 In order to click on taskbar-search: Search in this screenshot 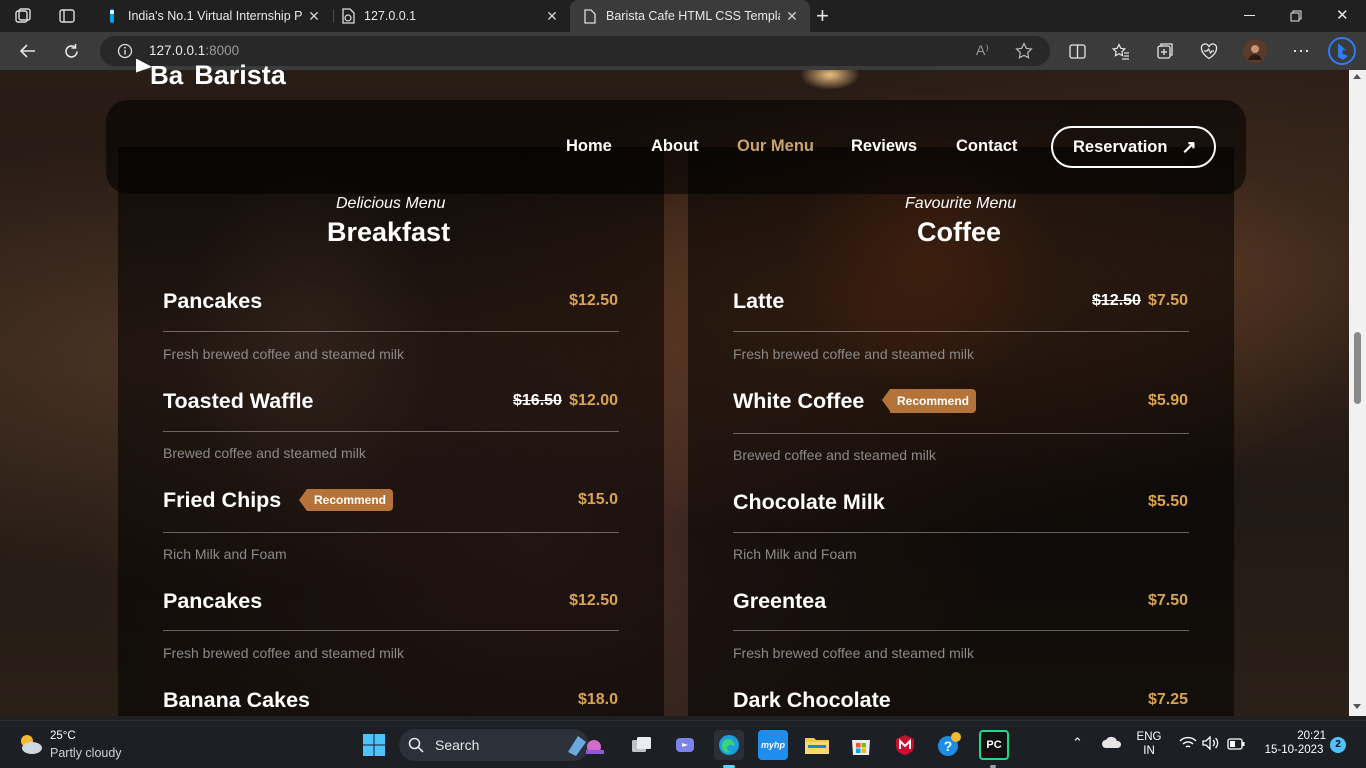, I will do `click(501, 745)`.